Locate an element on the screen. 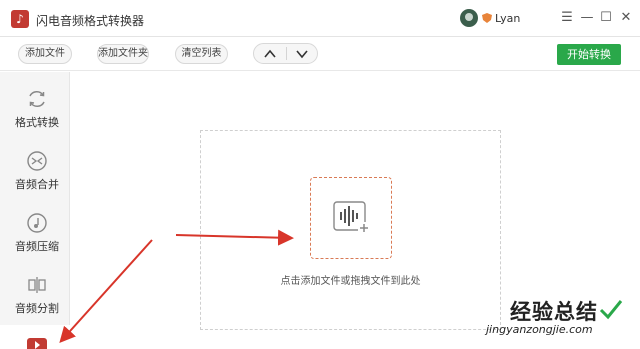 This screenshot has height=349, width=640. divider is located at coordinates (286, 53).